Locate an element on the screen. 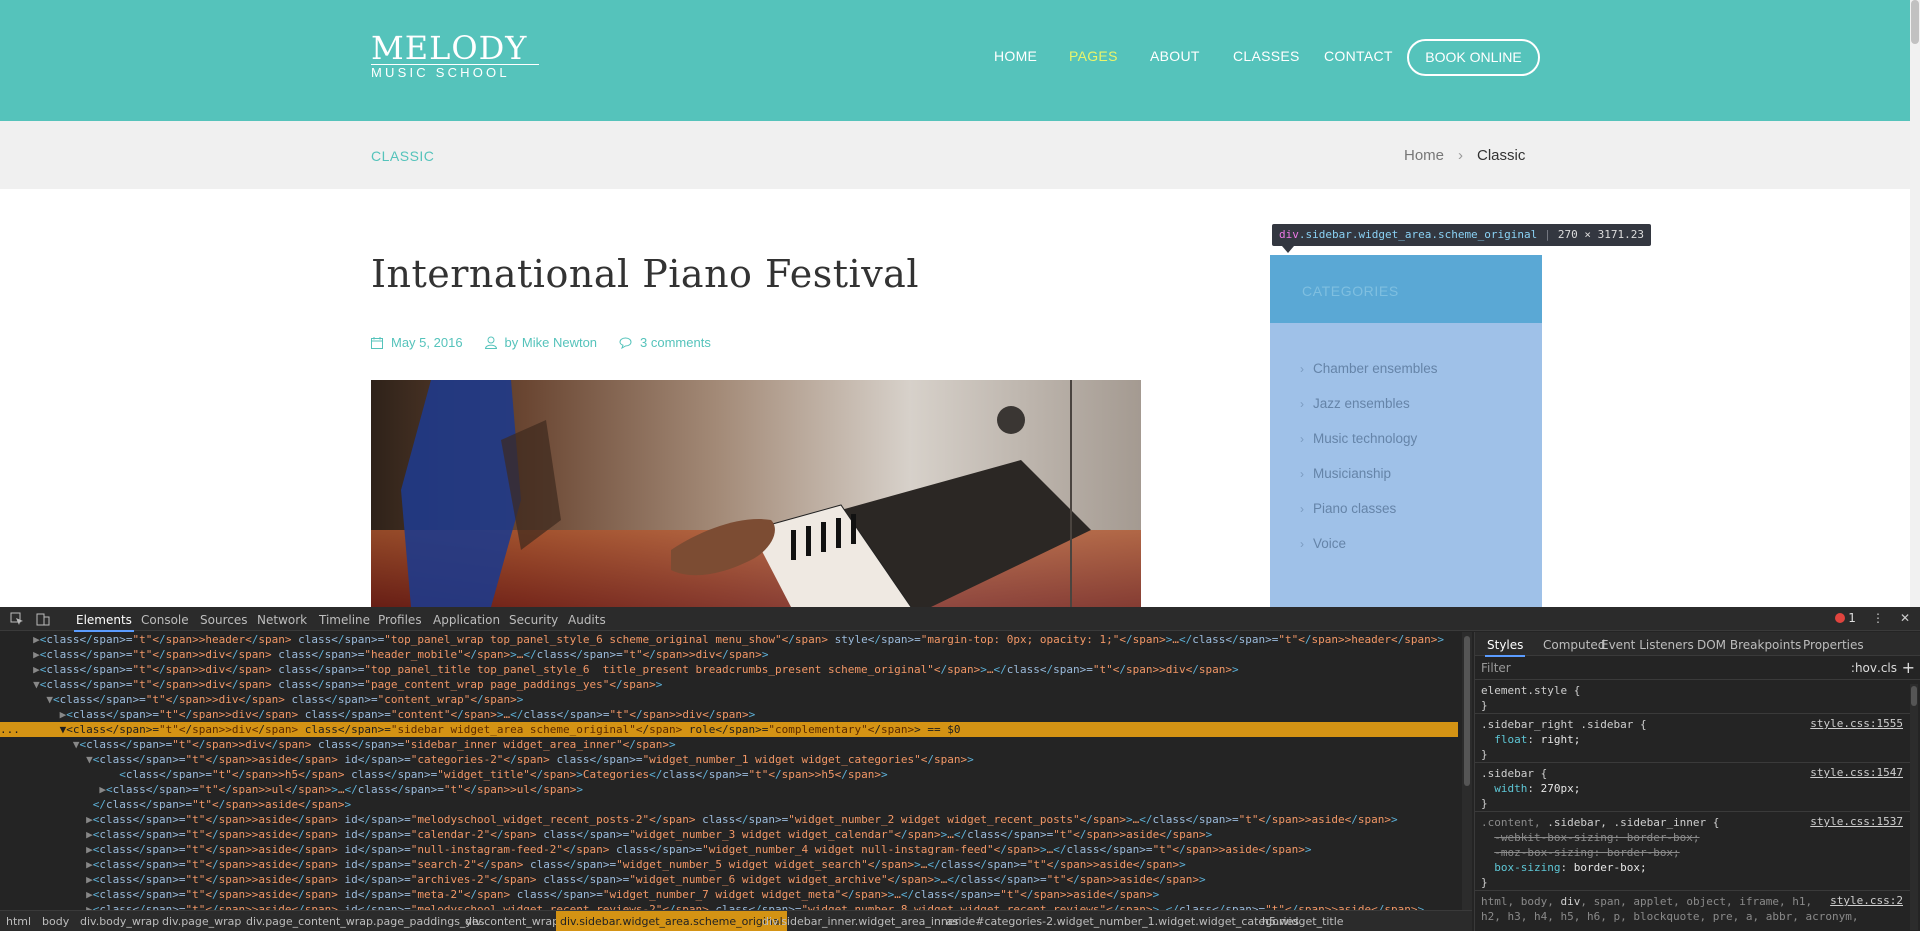 The width and height of the screenshot is (1920, 931). styles-tab-dom-breakpoints: DOM Breakpoints is located at coordinates (1749, 645).